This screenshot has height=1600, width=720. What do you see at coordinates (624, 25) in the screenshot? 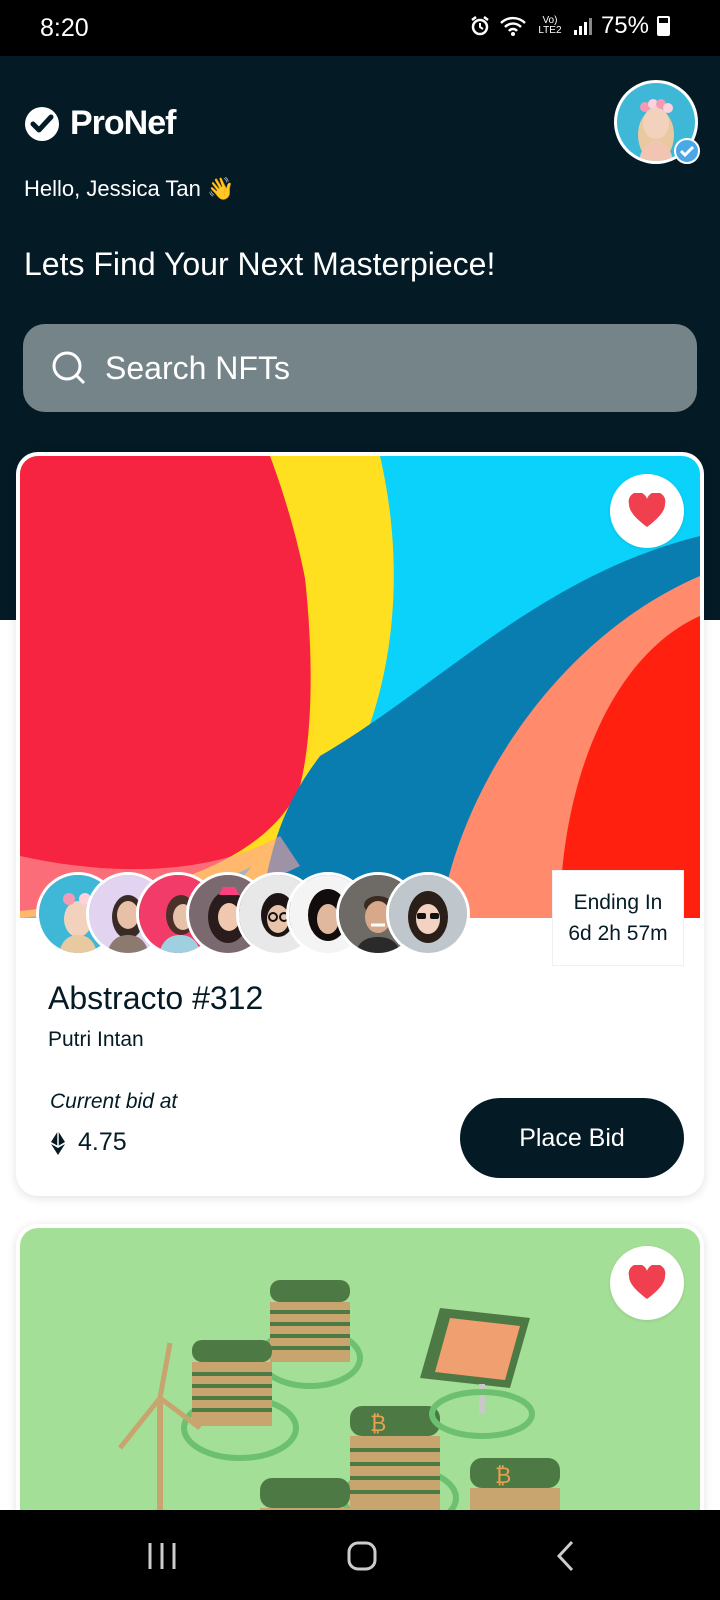
I see `battery-percent: 75%` at bounding box center [624, 25].